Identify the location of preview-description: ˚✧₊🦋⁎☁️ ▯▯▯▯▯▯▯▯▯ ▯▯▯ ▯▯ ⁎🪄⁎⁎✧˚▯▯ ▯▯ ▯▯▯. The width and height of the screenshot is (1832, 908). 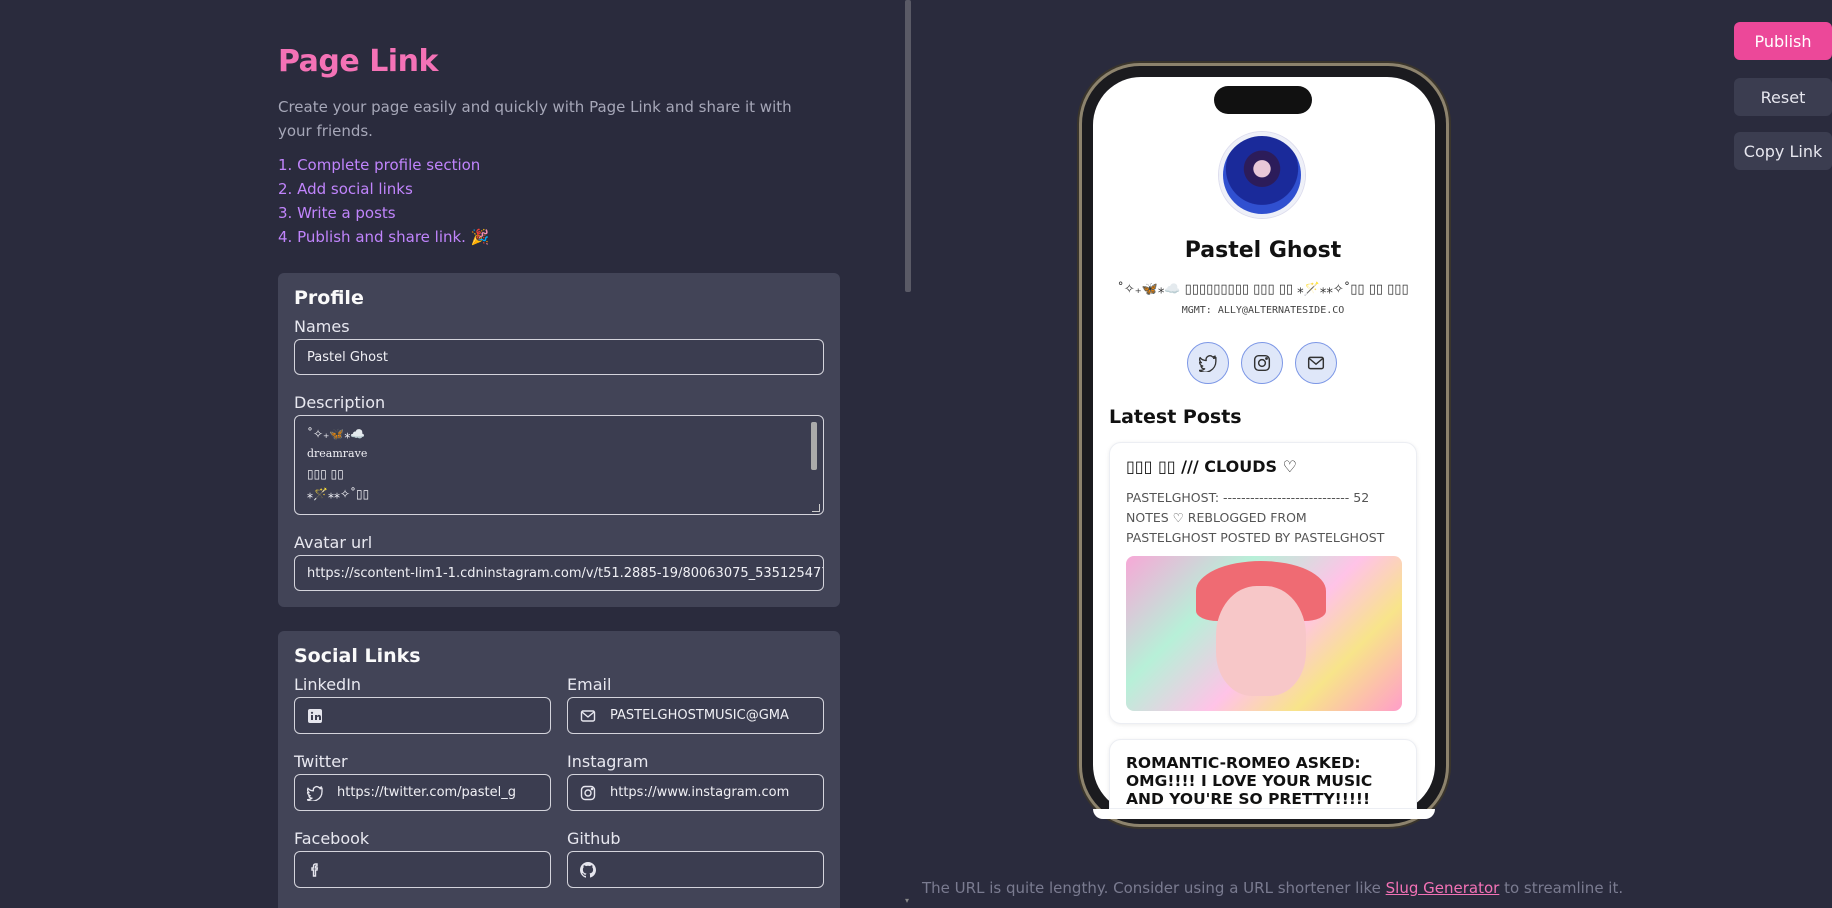
(1263, 289).